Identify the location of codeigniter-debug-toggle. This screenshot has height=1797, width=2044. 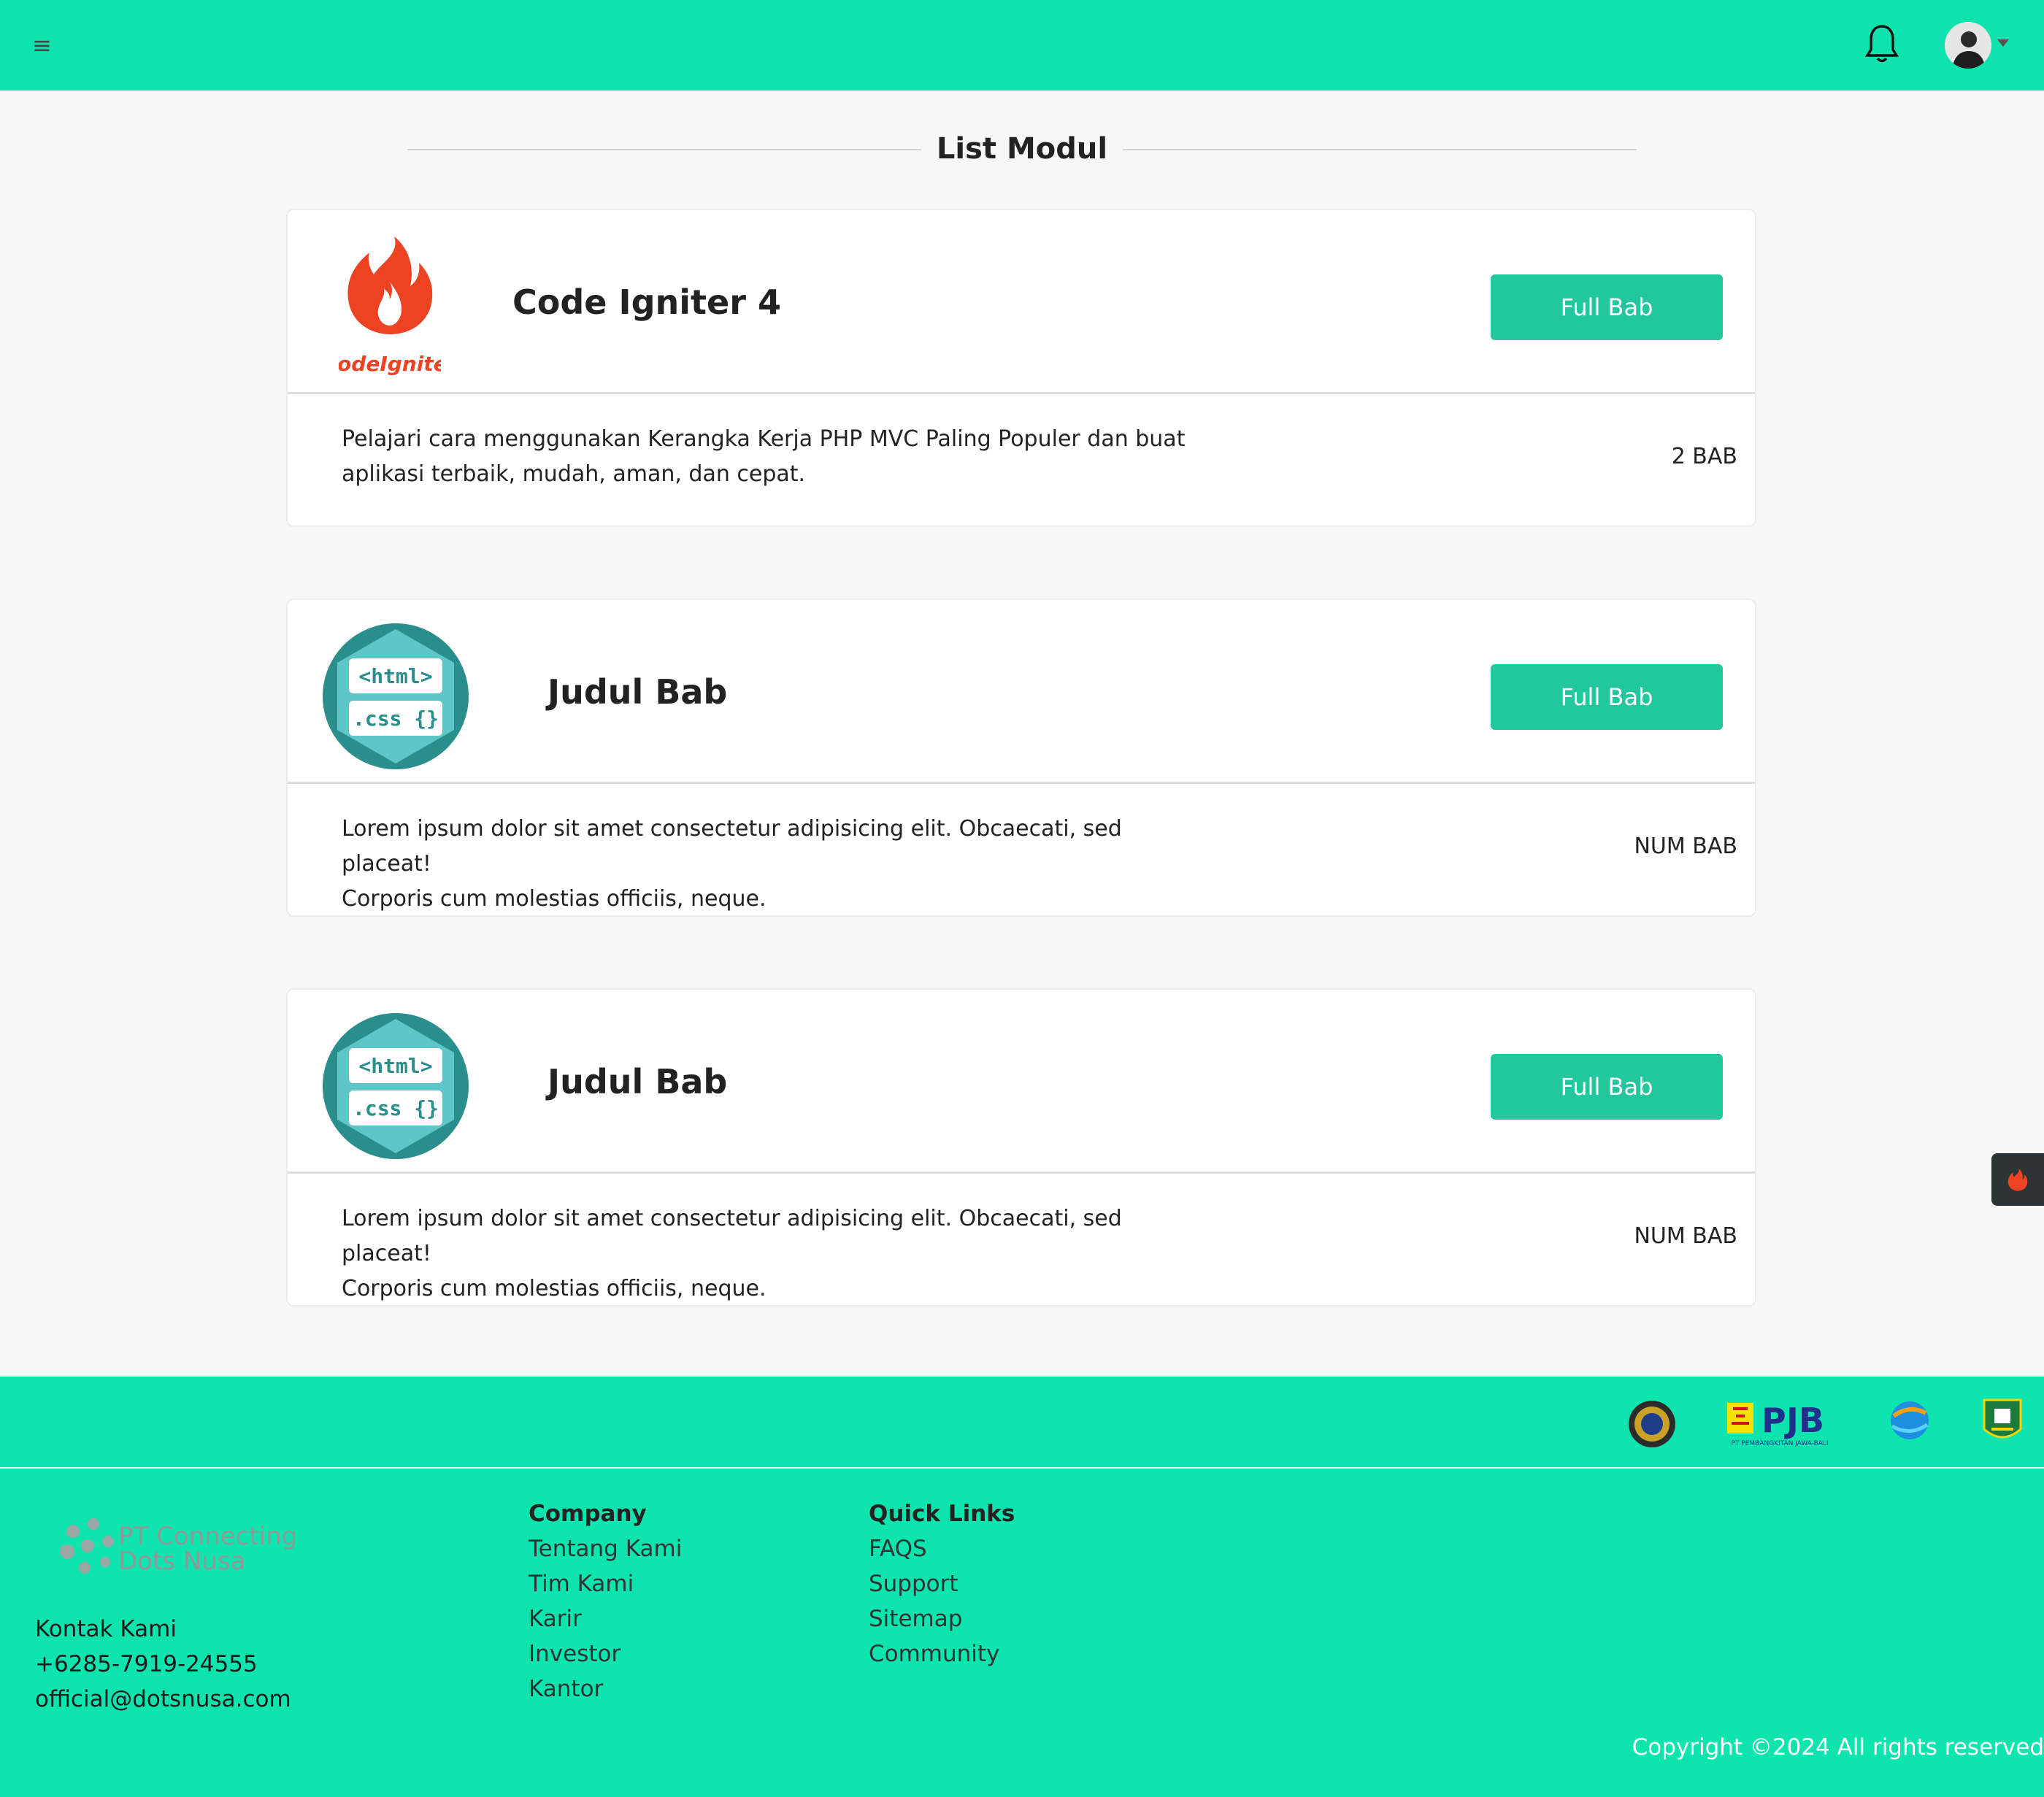
(2017, 1179).